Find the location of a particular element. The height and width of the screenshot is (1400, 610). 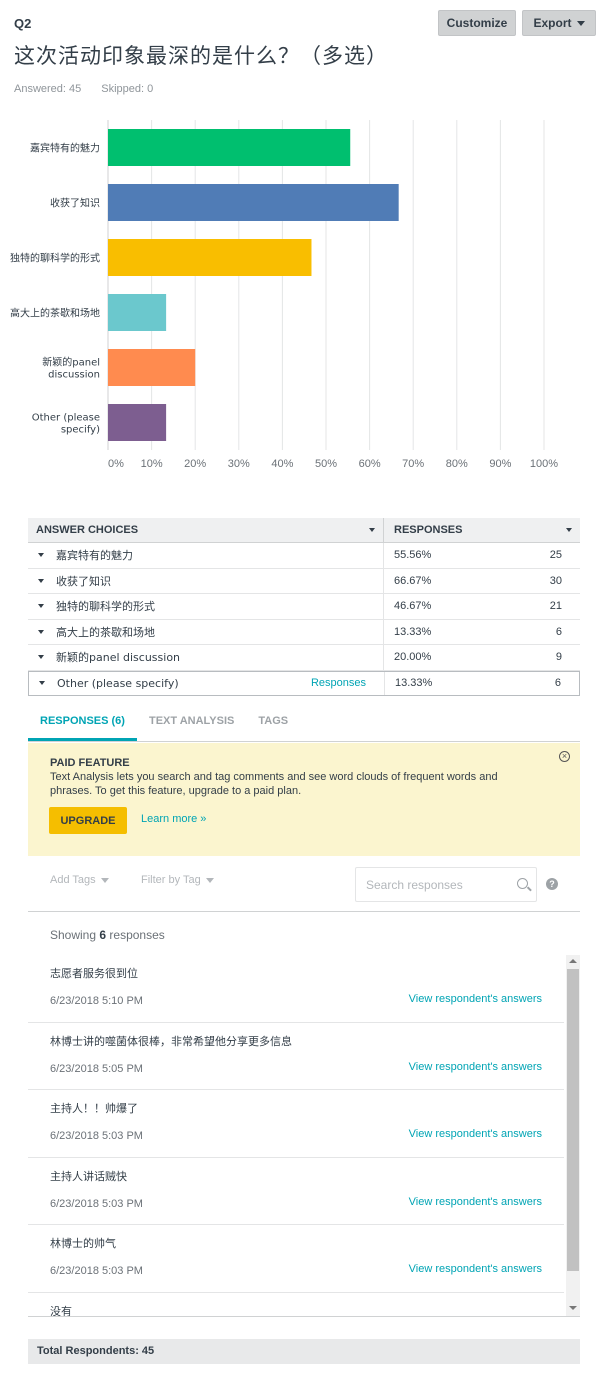

paid-feature-title: PAID FEATURE is located at coordinates (90, 763).